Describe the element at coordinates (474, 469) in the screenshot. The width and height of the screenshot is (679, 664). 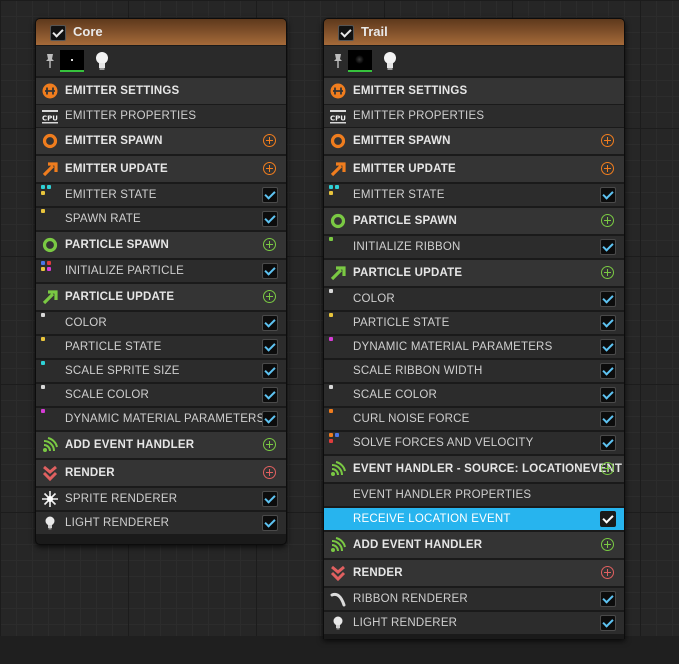
I see `section-event-handler-source: EVENT HANDLER - SOURCE: LOCATIONEVENT` at that location.